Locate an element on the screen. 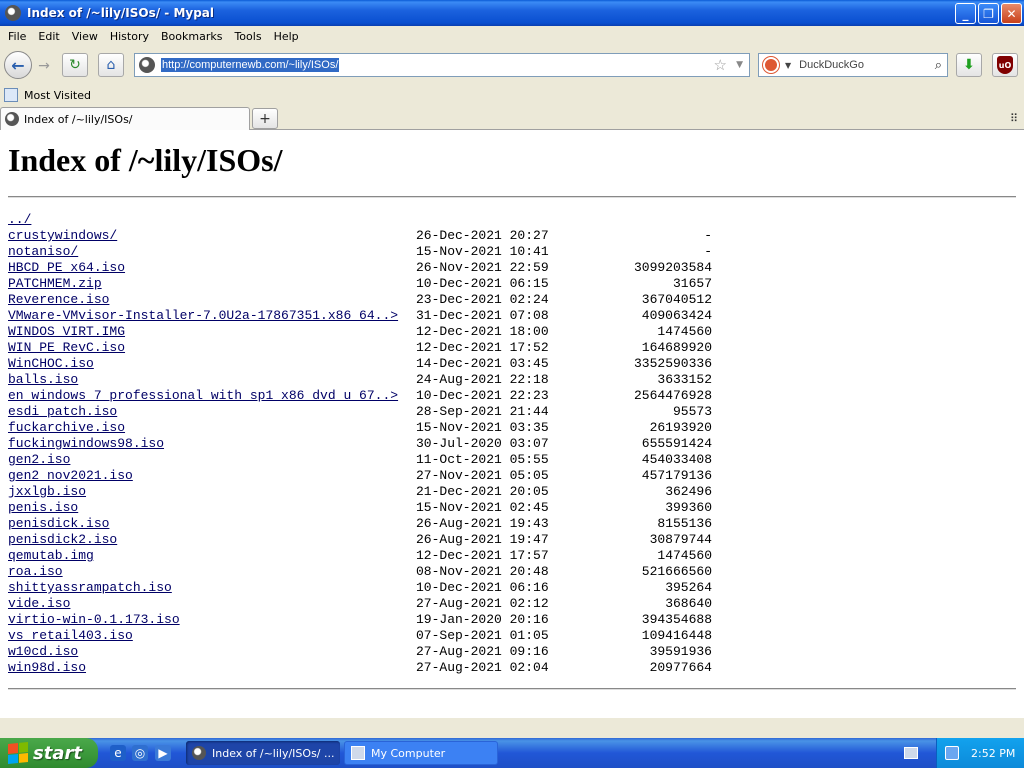 The width and height of the screenshot is (1024, 768). file-date: 15-Nov-2021 02:45 is located at coordinates (482, 507).